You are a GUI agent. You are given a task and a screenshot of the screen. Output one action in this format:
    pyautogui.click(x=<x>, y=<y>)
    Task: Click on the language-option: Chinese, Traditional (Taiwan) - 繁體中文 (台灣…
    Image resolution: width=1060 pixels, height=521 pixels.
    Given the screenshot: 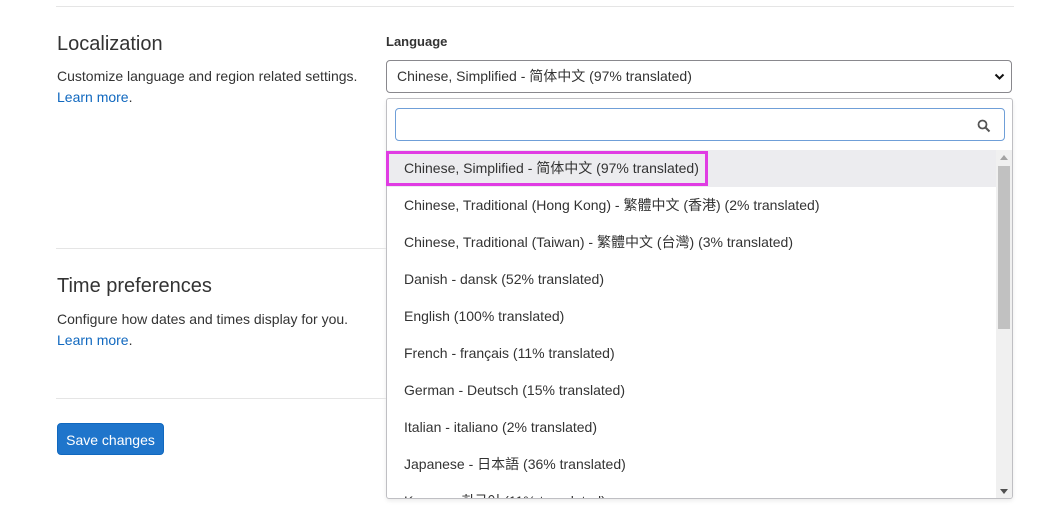 What is the action you would take?
    pyautogui.click(x=691, y=242)
    